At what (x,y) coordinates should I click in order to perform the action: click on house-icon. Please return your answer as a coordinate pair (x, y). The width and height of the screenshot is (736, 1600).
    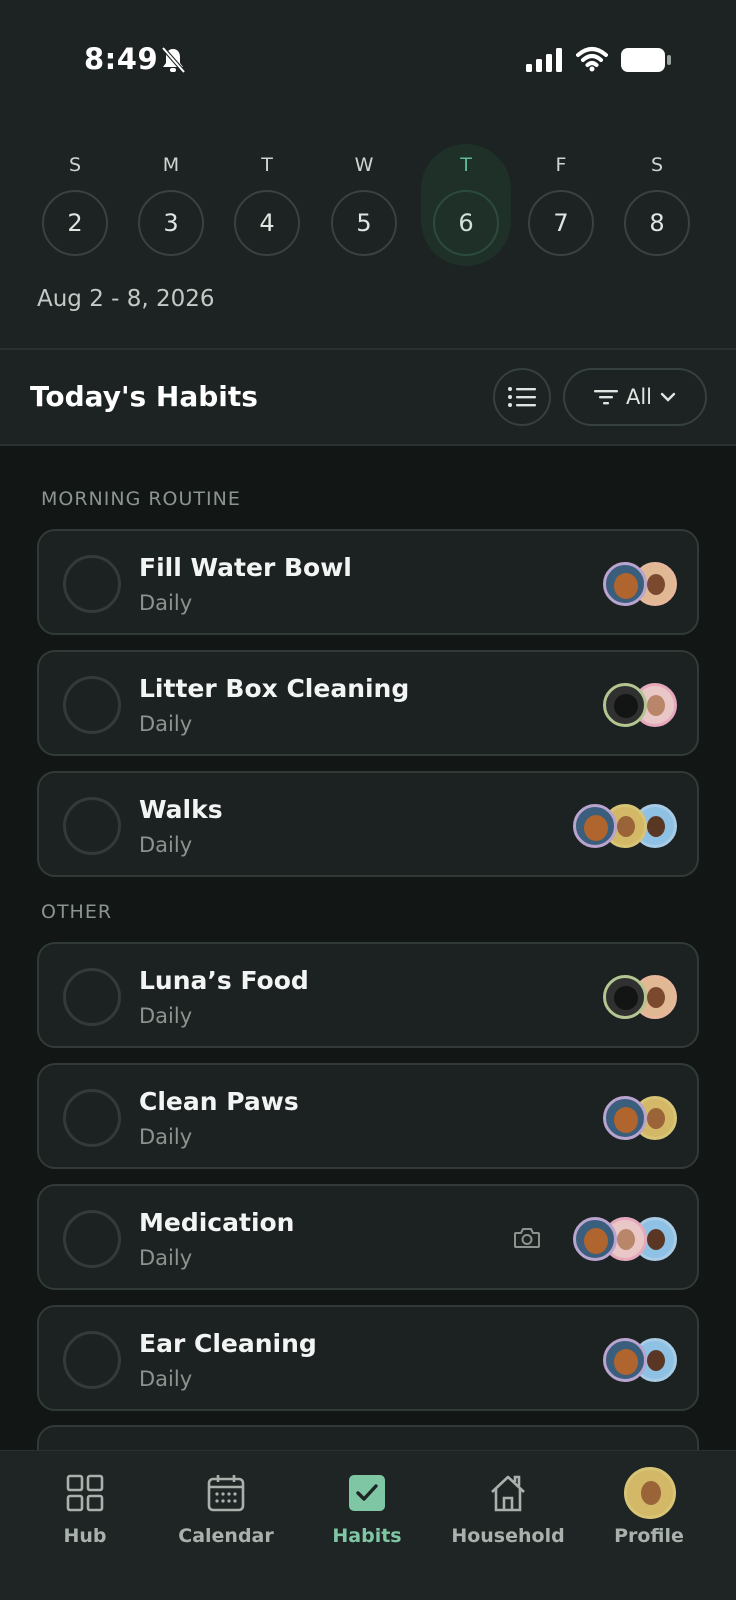
    Looking at the image, I should click on (508, 1493).